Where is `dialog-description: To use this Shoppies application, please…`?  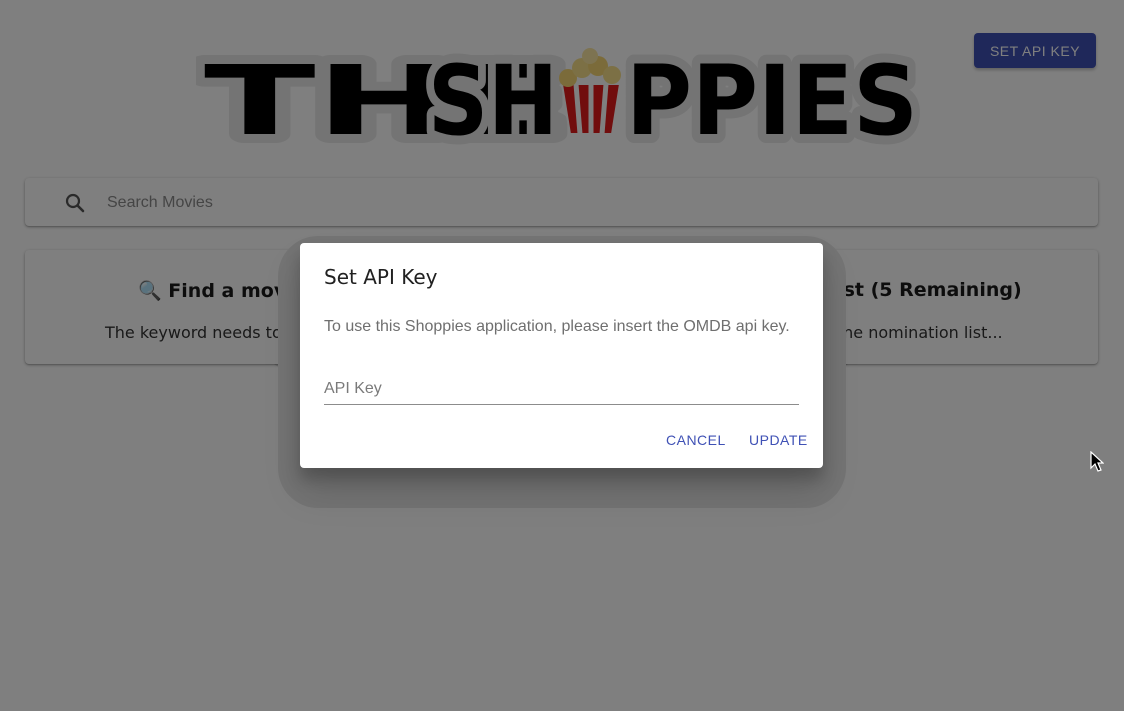
dialog-description: To use this Shoppies application, please… is located at coordinates (557, 326).